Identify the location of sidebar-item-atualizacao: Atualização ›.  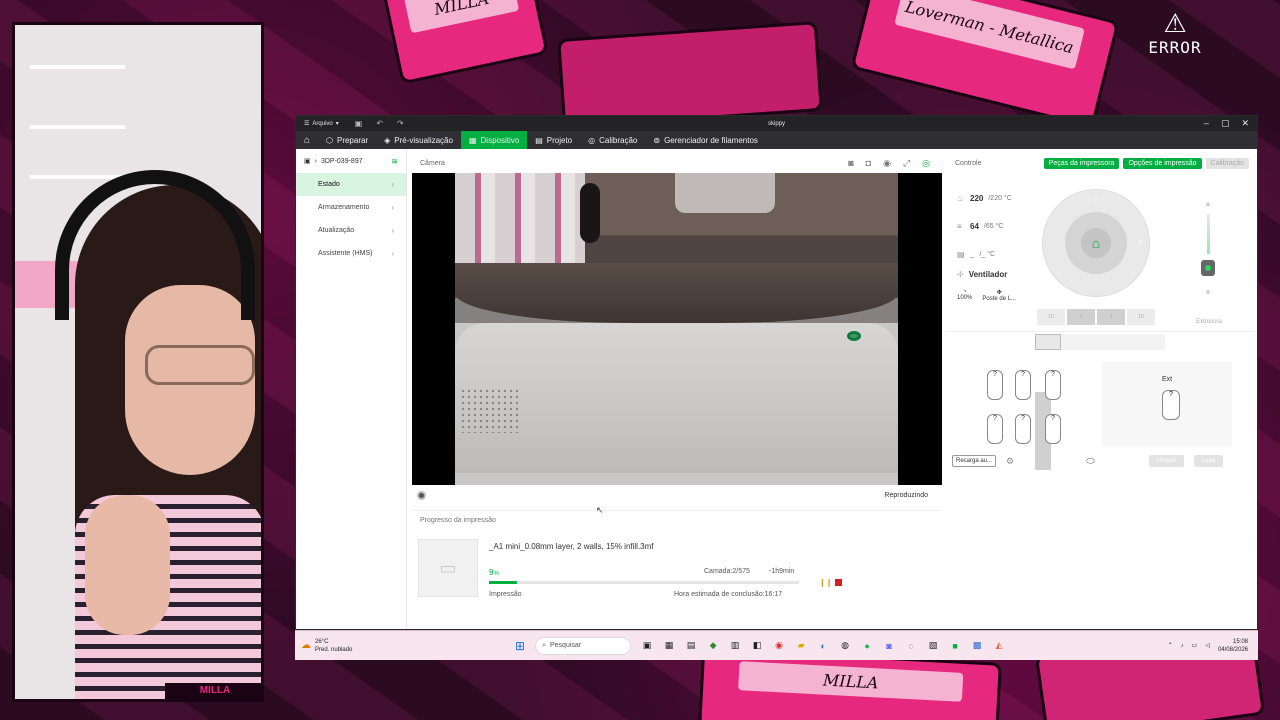
(351, 230).